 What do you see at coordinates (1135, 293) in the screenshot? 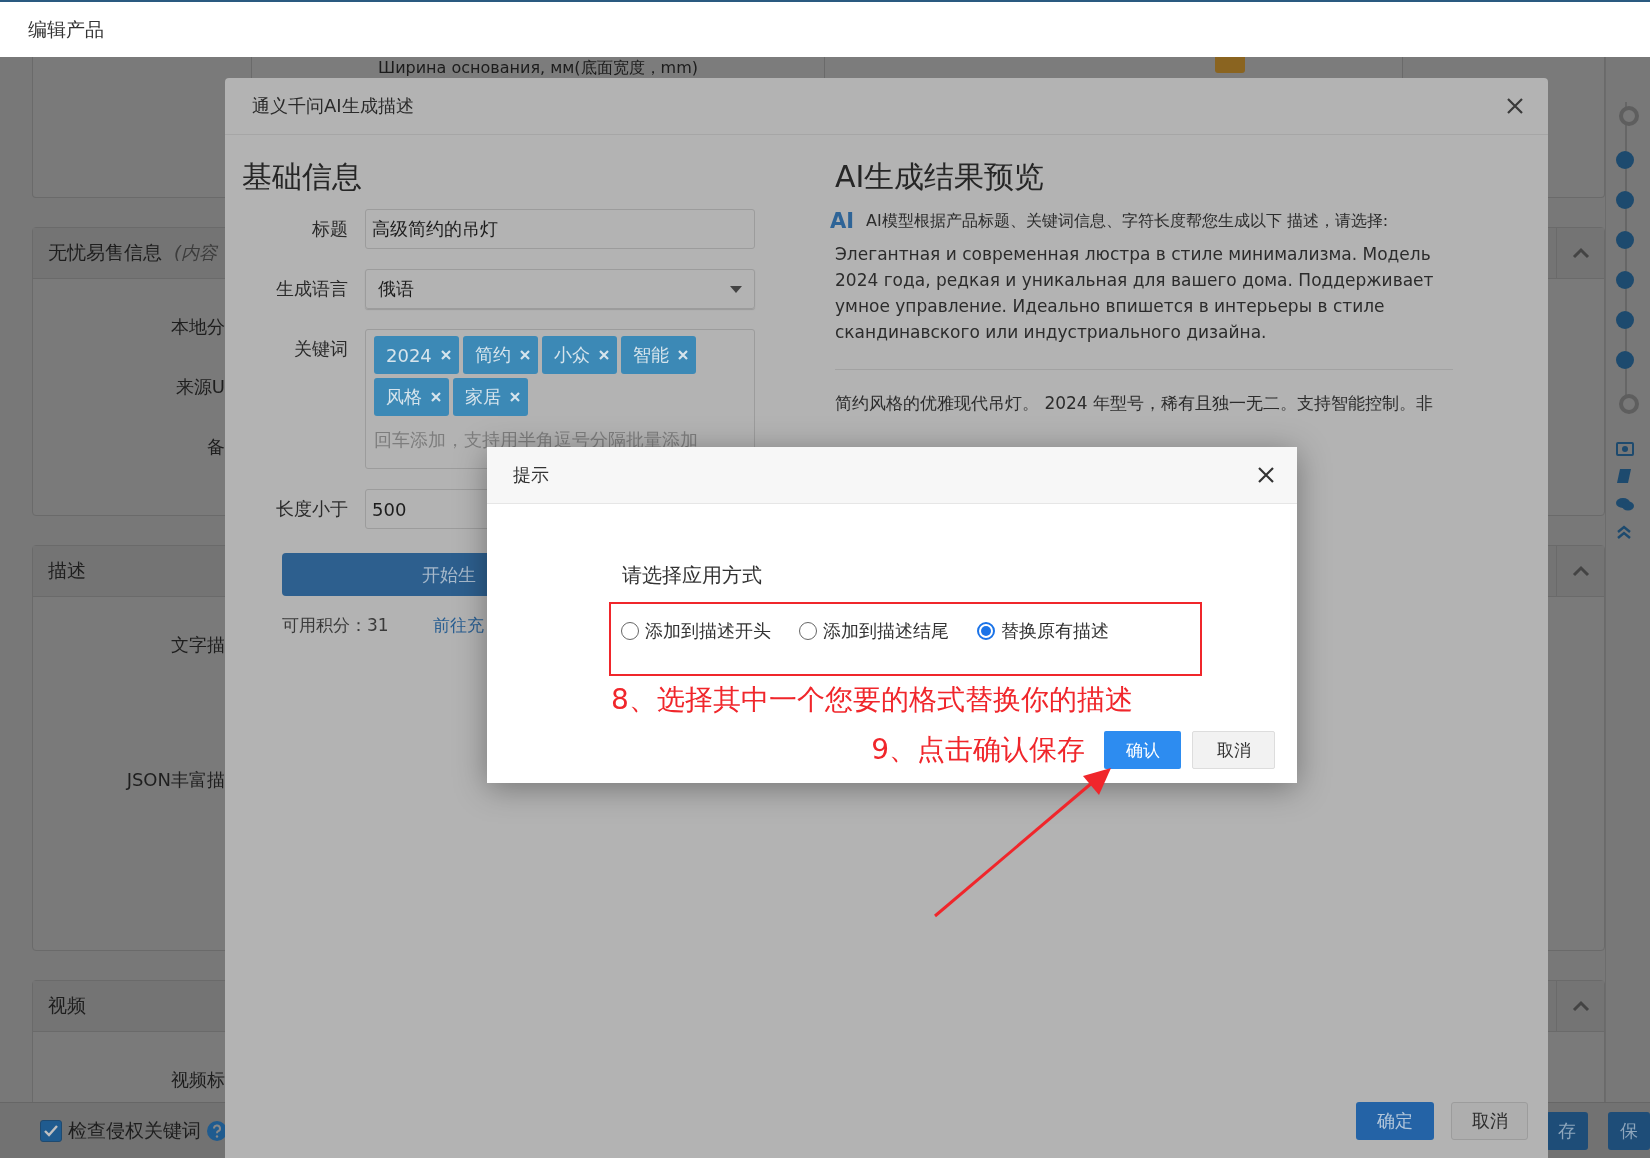
I see `result-text: Элегантная и современная люстра в стиле минимализма. Модель 2024 года, редкая и уникальная для вашего дома. Поддерживает умное управление. Идеально впишется в интерьеры в стиле скандинавского или индустриального дизайна.` at bounding box center [1135, 293].